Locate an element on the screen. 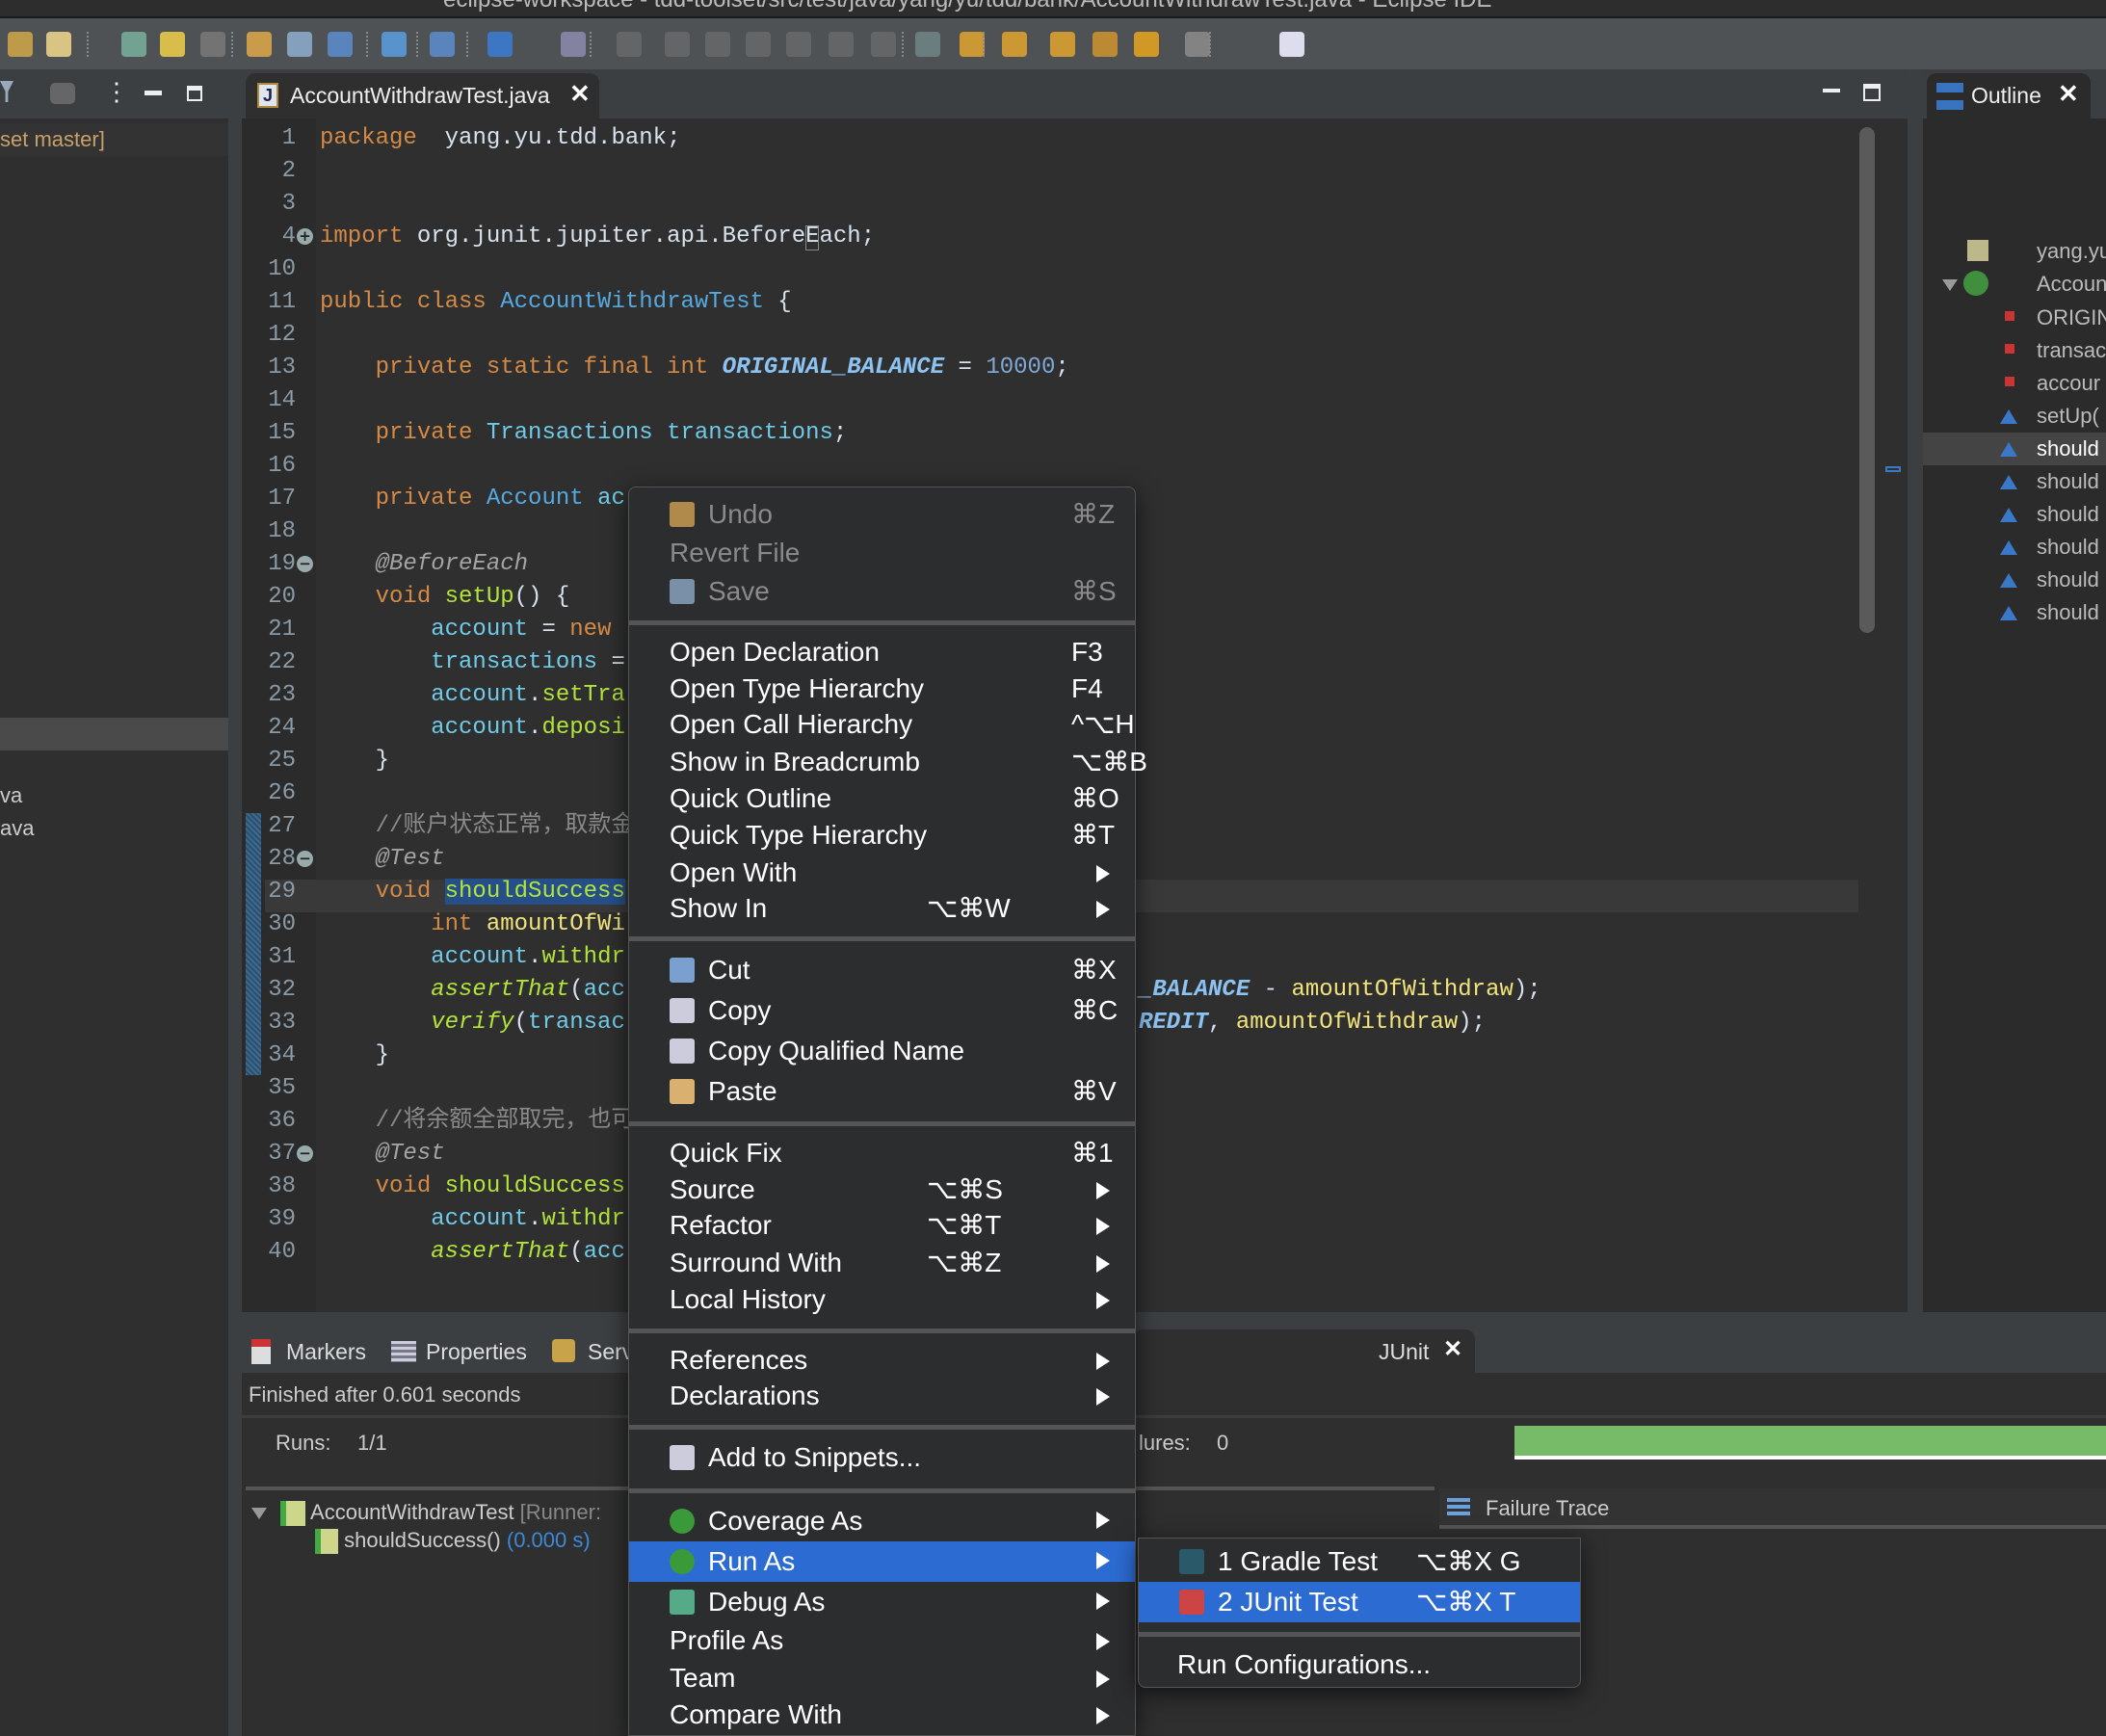 Image resolution: width=2106 pixels, height=1736 pixels. menu-item-declarations: Declarations is located at coordinates (882, 1396).